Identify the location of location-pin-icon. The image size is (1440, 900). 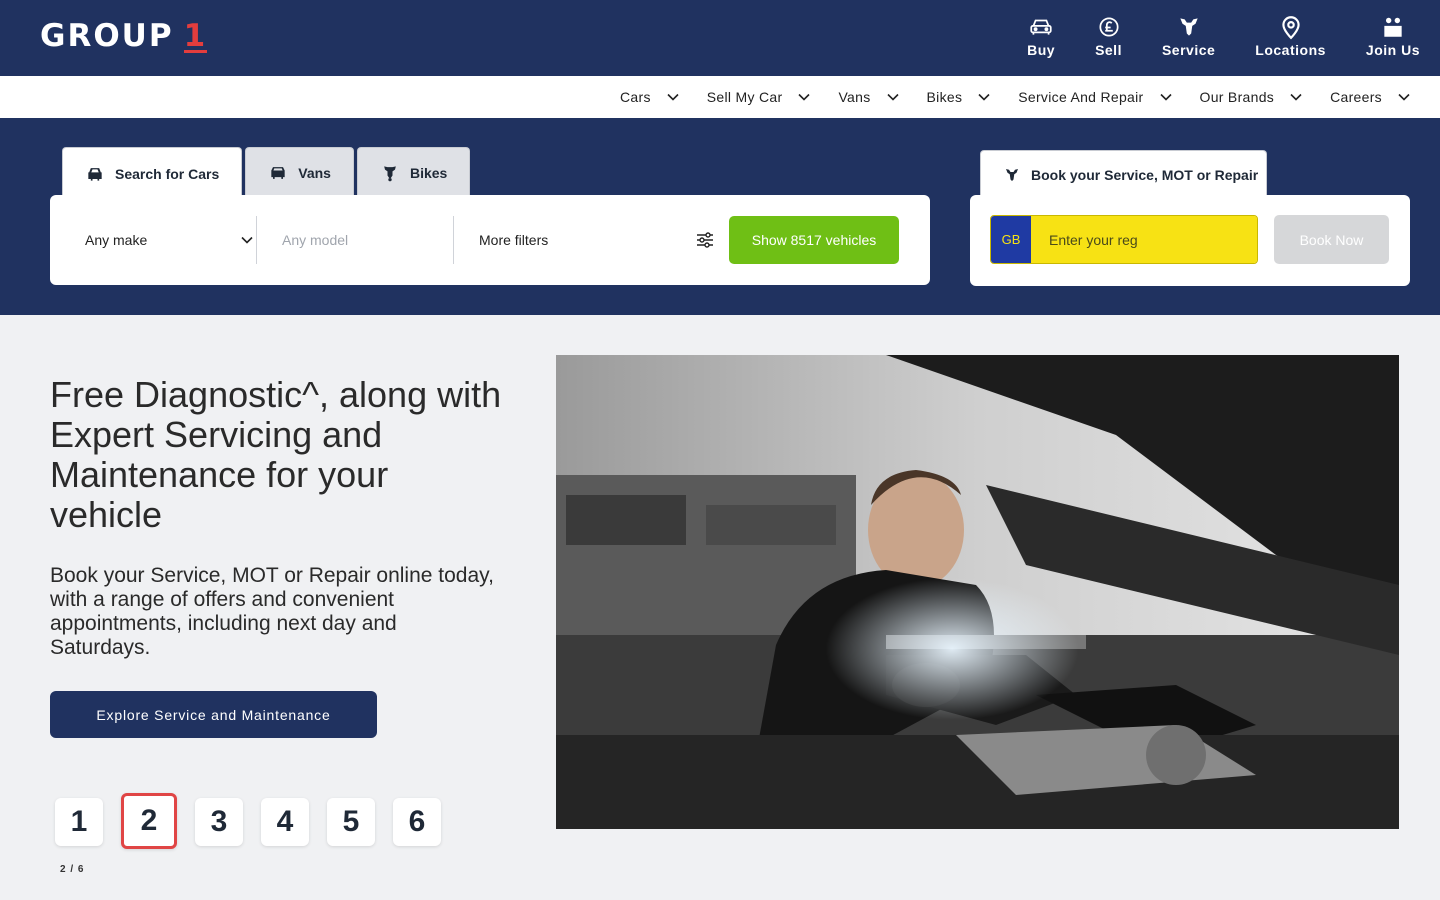
(1290, 28).